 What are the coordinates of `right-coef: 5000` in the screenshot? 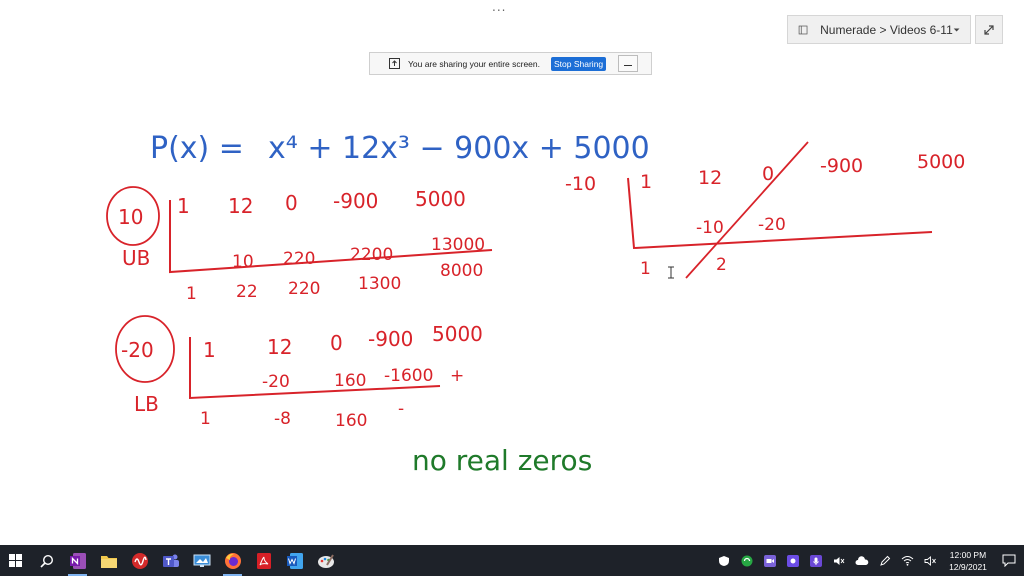 It's located at (941, 162).